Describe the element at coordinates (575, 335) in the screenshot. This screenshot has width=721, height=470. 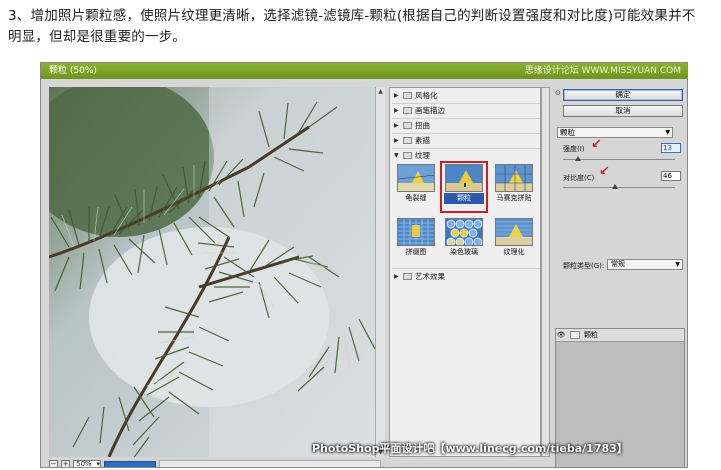
I see `layer-thumb-icon` at that location.